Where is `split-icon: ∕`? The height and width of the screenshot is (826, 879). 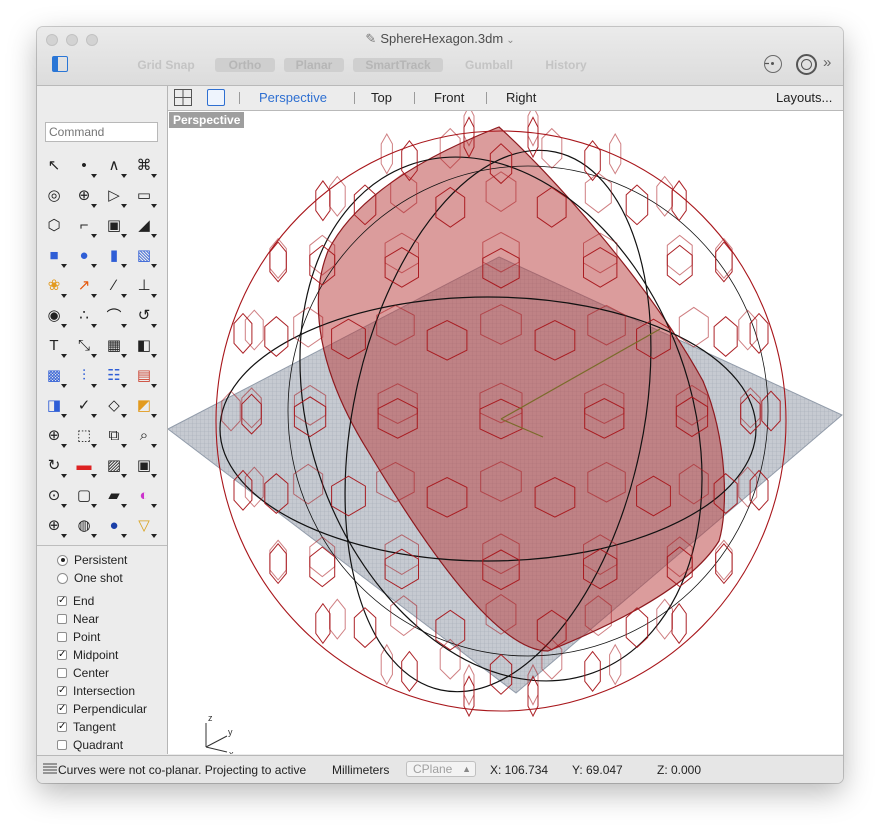
split-icon: ∕ is located at coordinates (115, 286).